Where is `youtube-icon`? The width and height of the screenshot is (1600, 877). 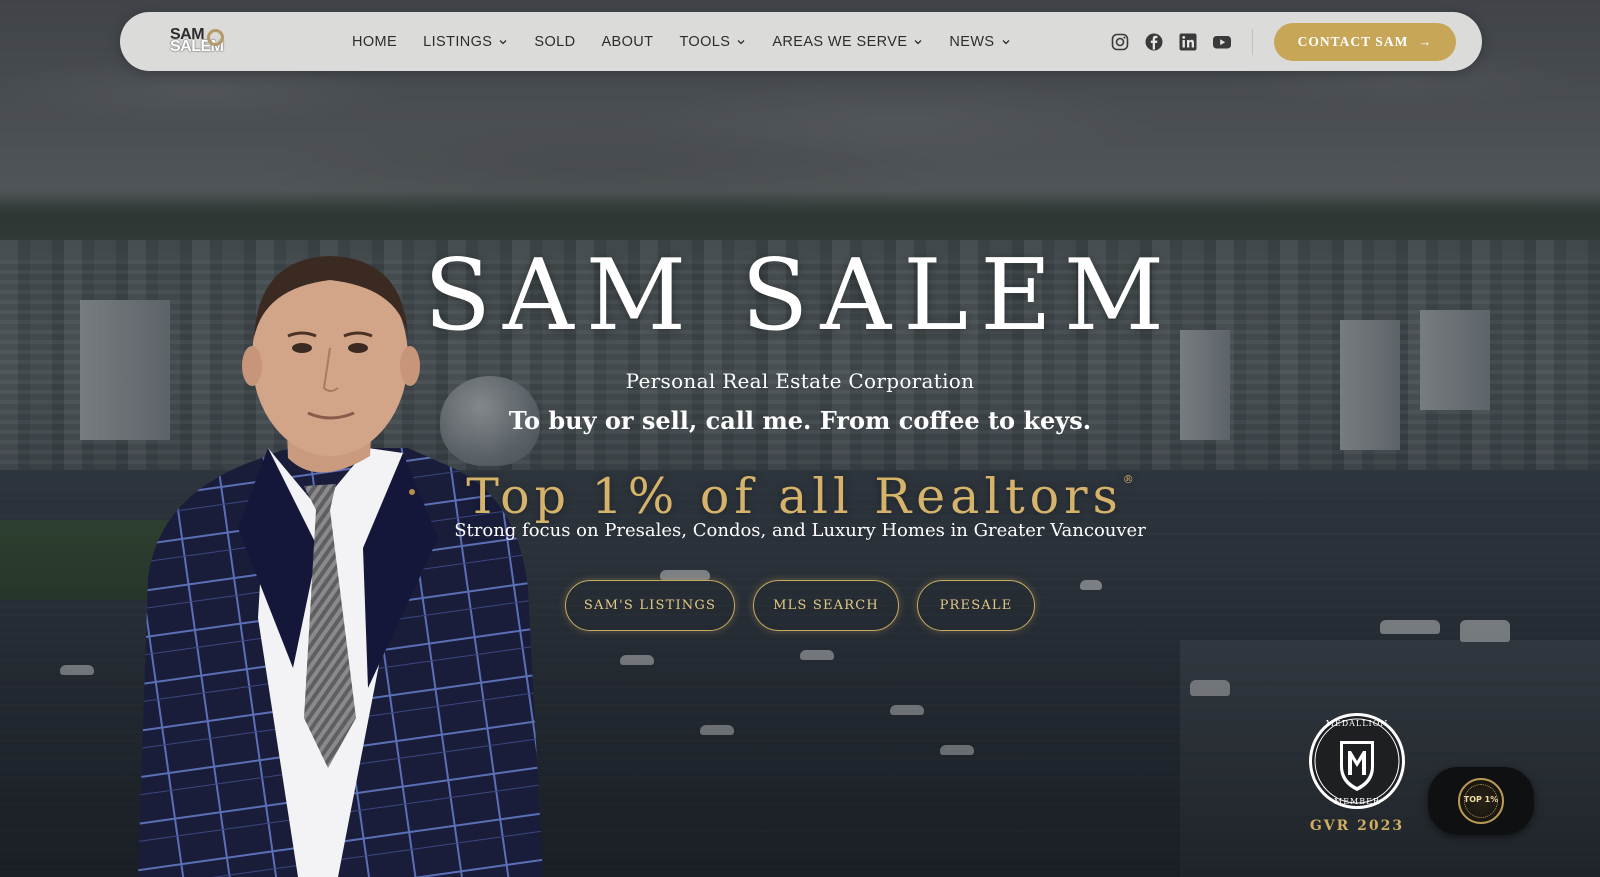 youtube-icon is located at coordinates (1222, 42).